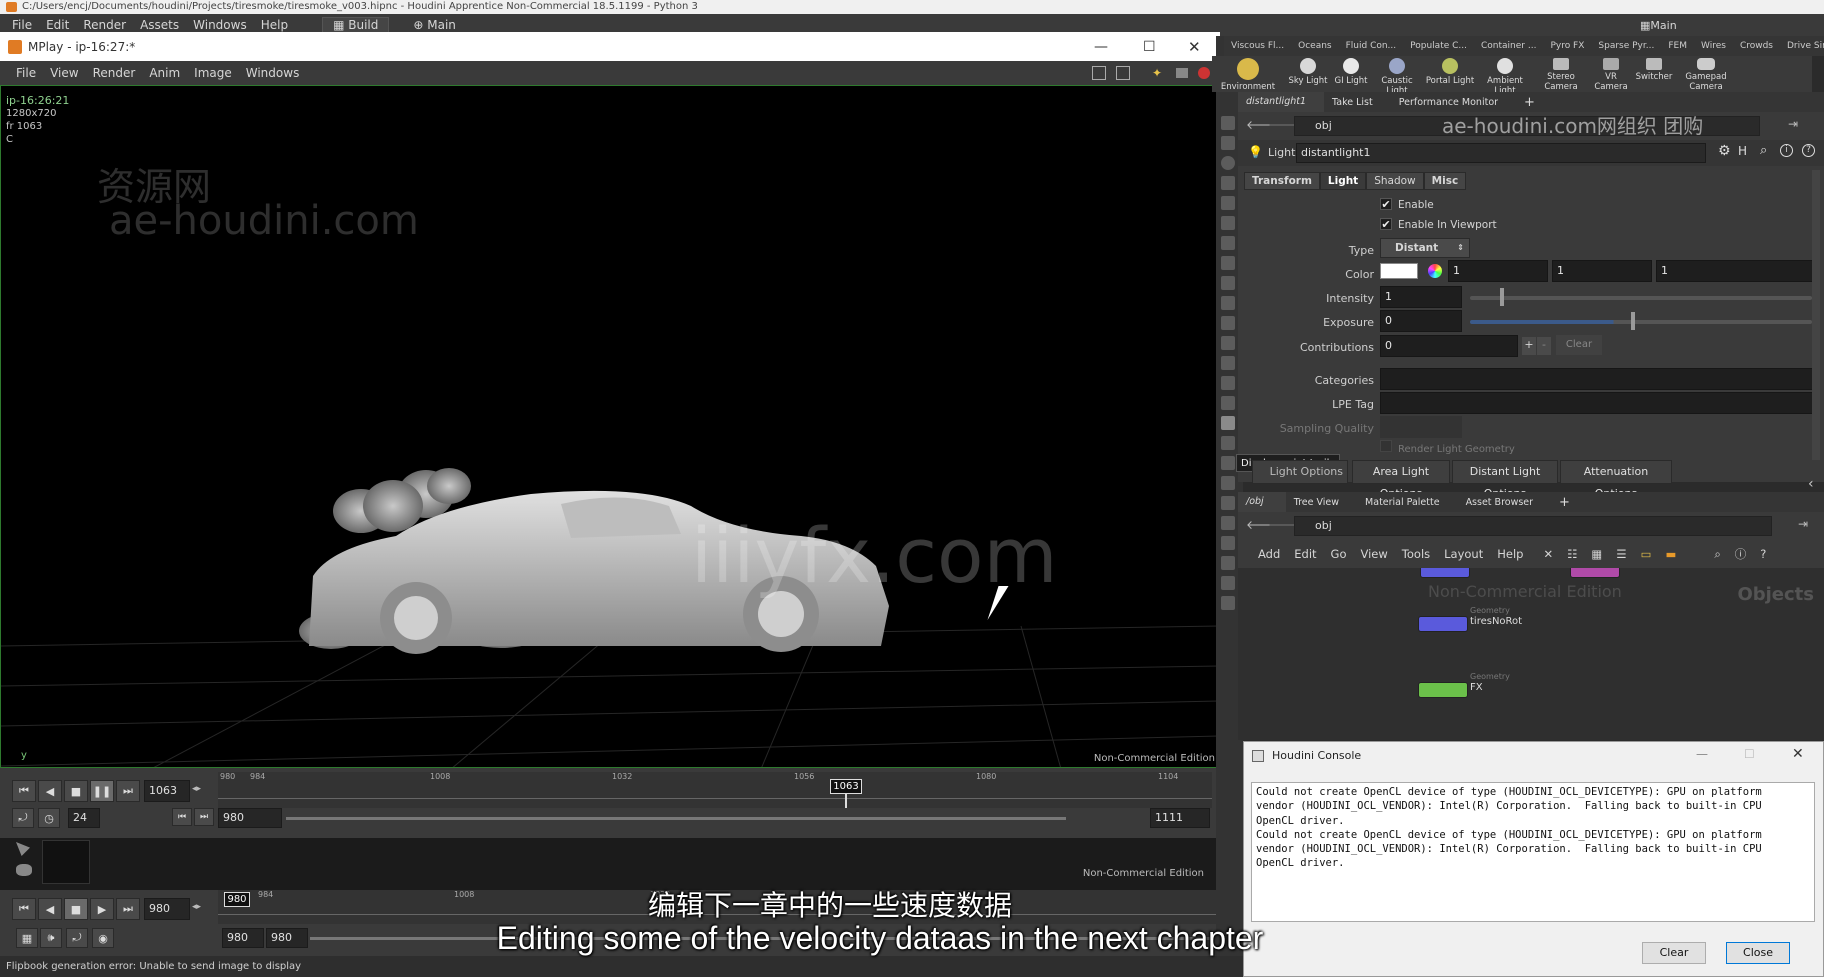 This screenshot has width=1824, height=977. What do you see at coordinates (1416, 554) in the screenshot?
I see `network-menu-tools: Tools` at bounding box center [1416, 554].